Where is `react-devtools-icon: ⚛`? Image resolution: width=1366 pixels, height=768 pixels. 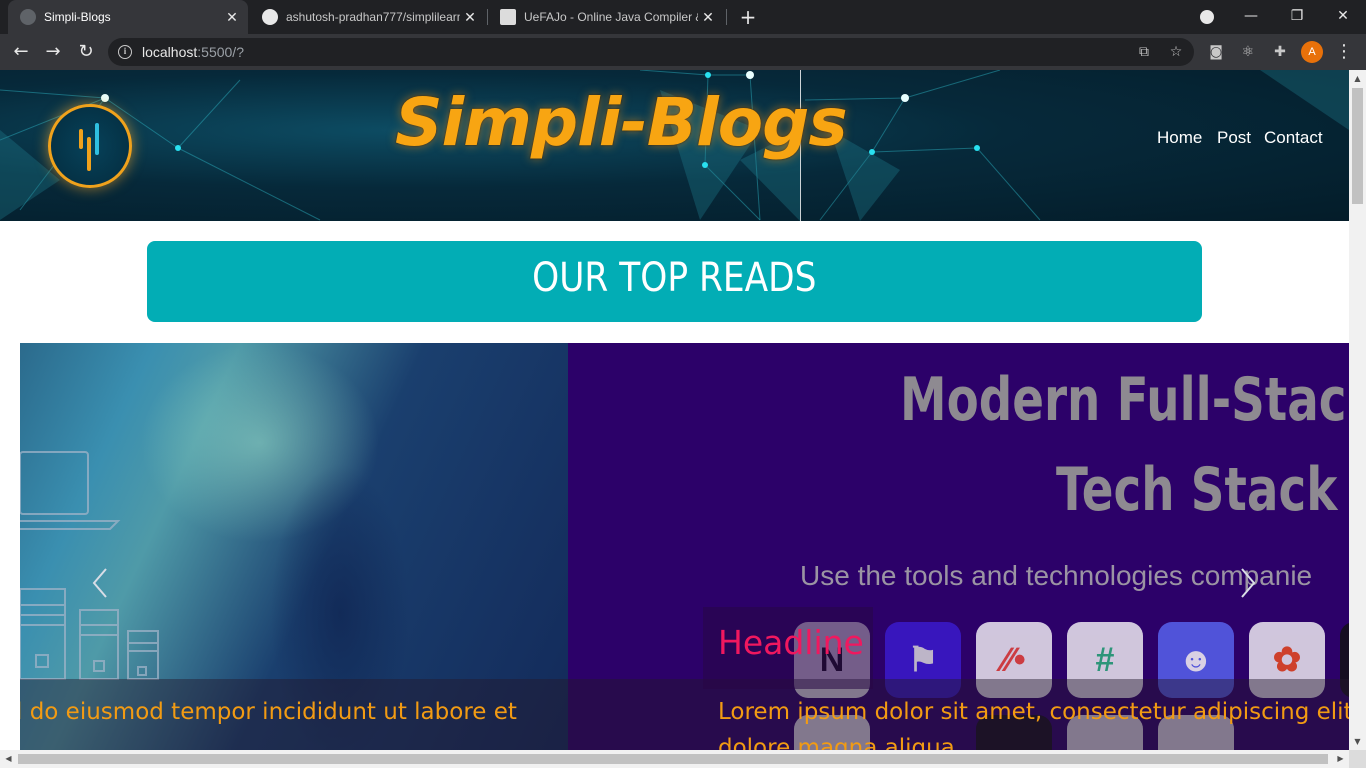 react-devtools-icon: ⚛ is located at coordinates (1248, 52).